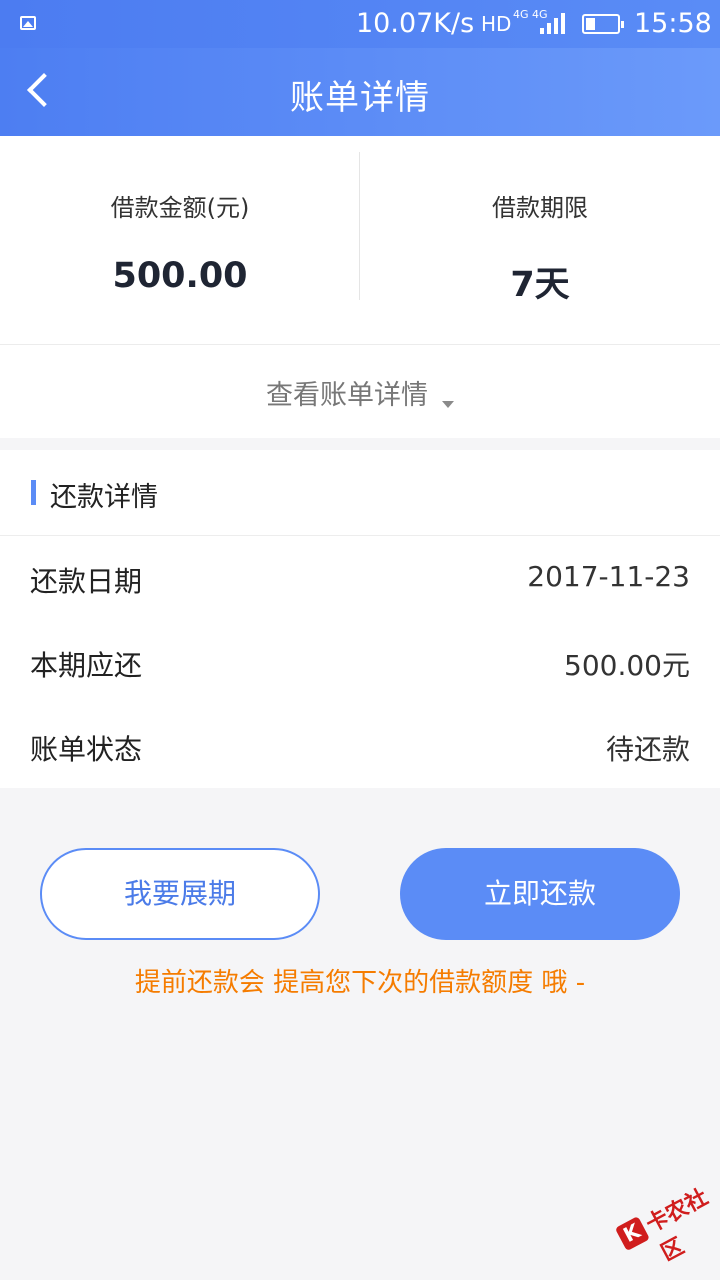  I want to click on watermark-logo: 卡农社区, so click(663, 1213).